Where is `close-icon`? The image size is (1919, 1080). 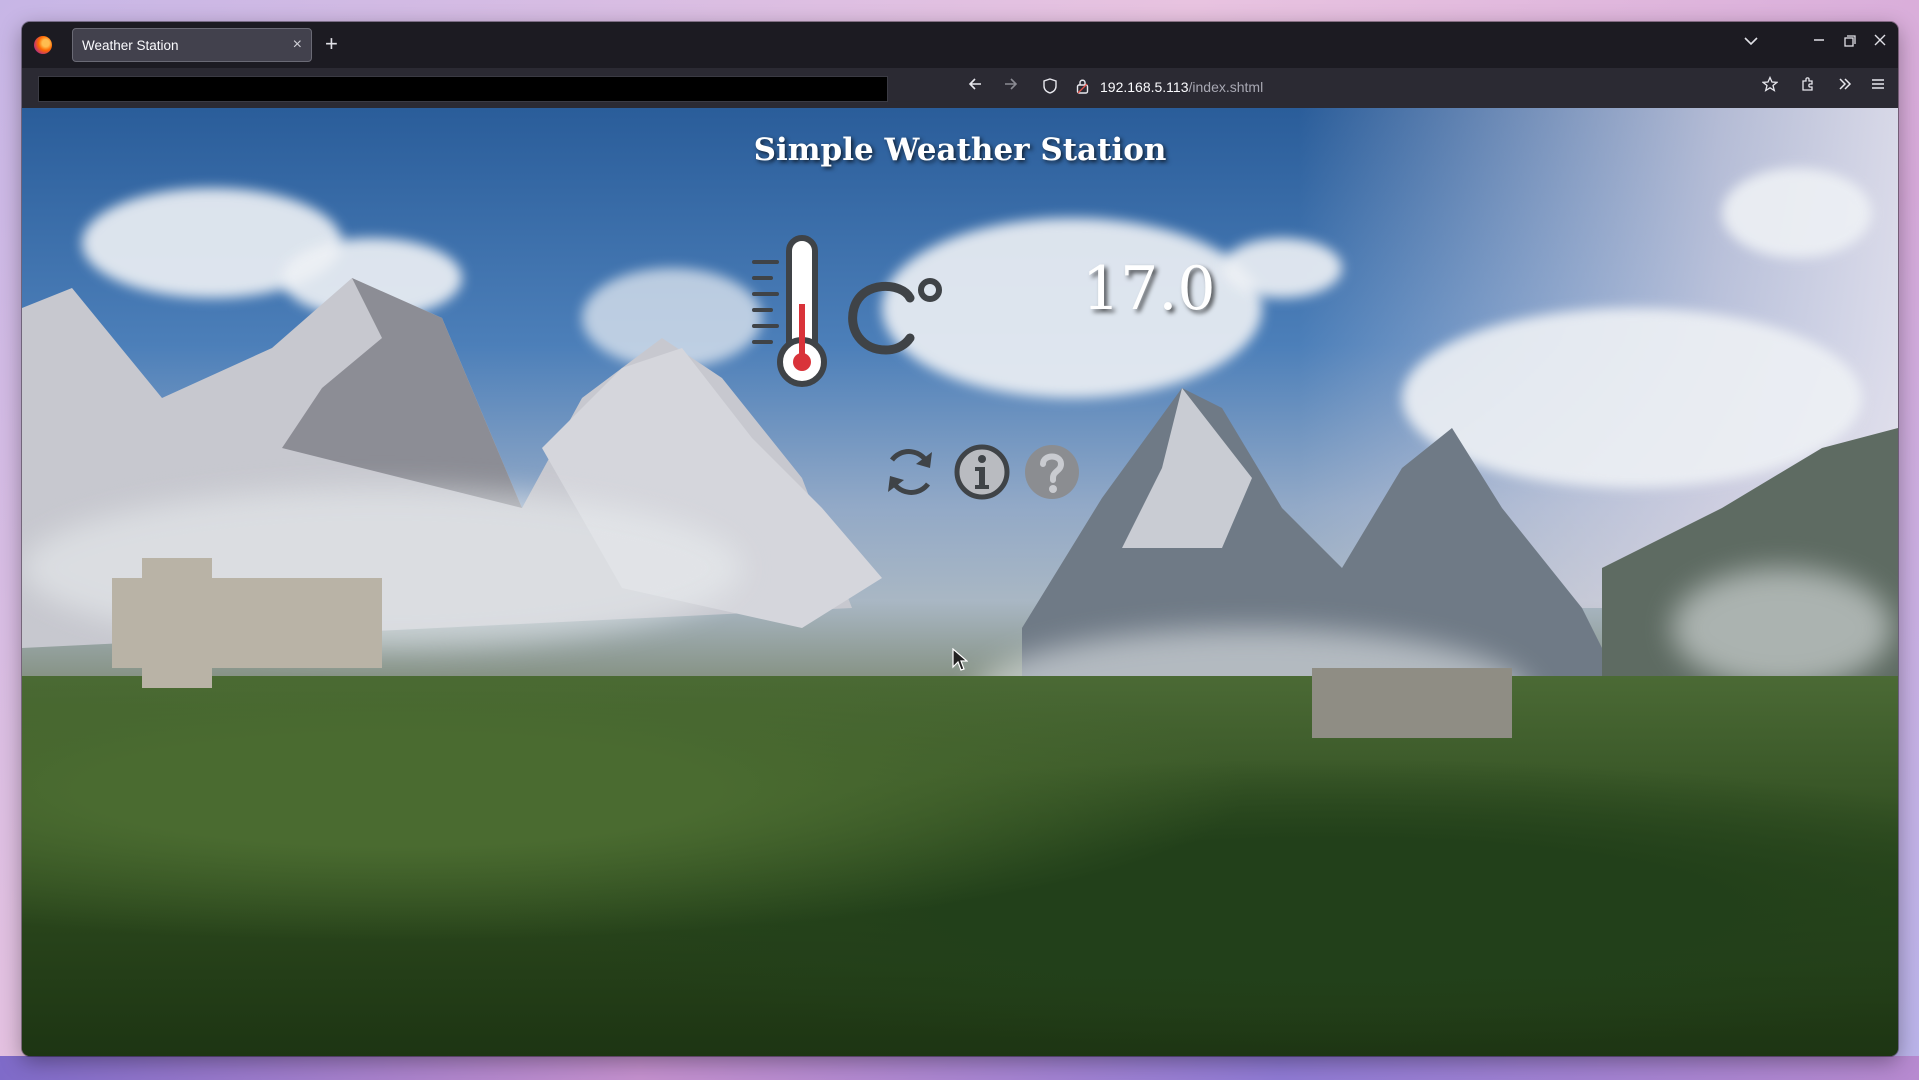 close-icon is located at coordinates (1880, 40).